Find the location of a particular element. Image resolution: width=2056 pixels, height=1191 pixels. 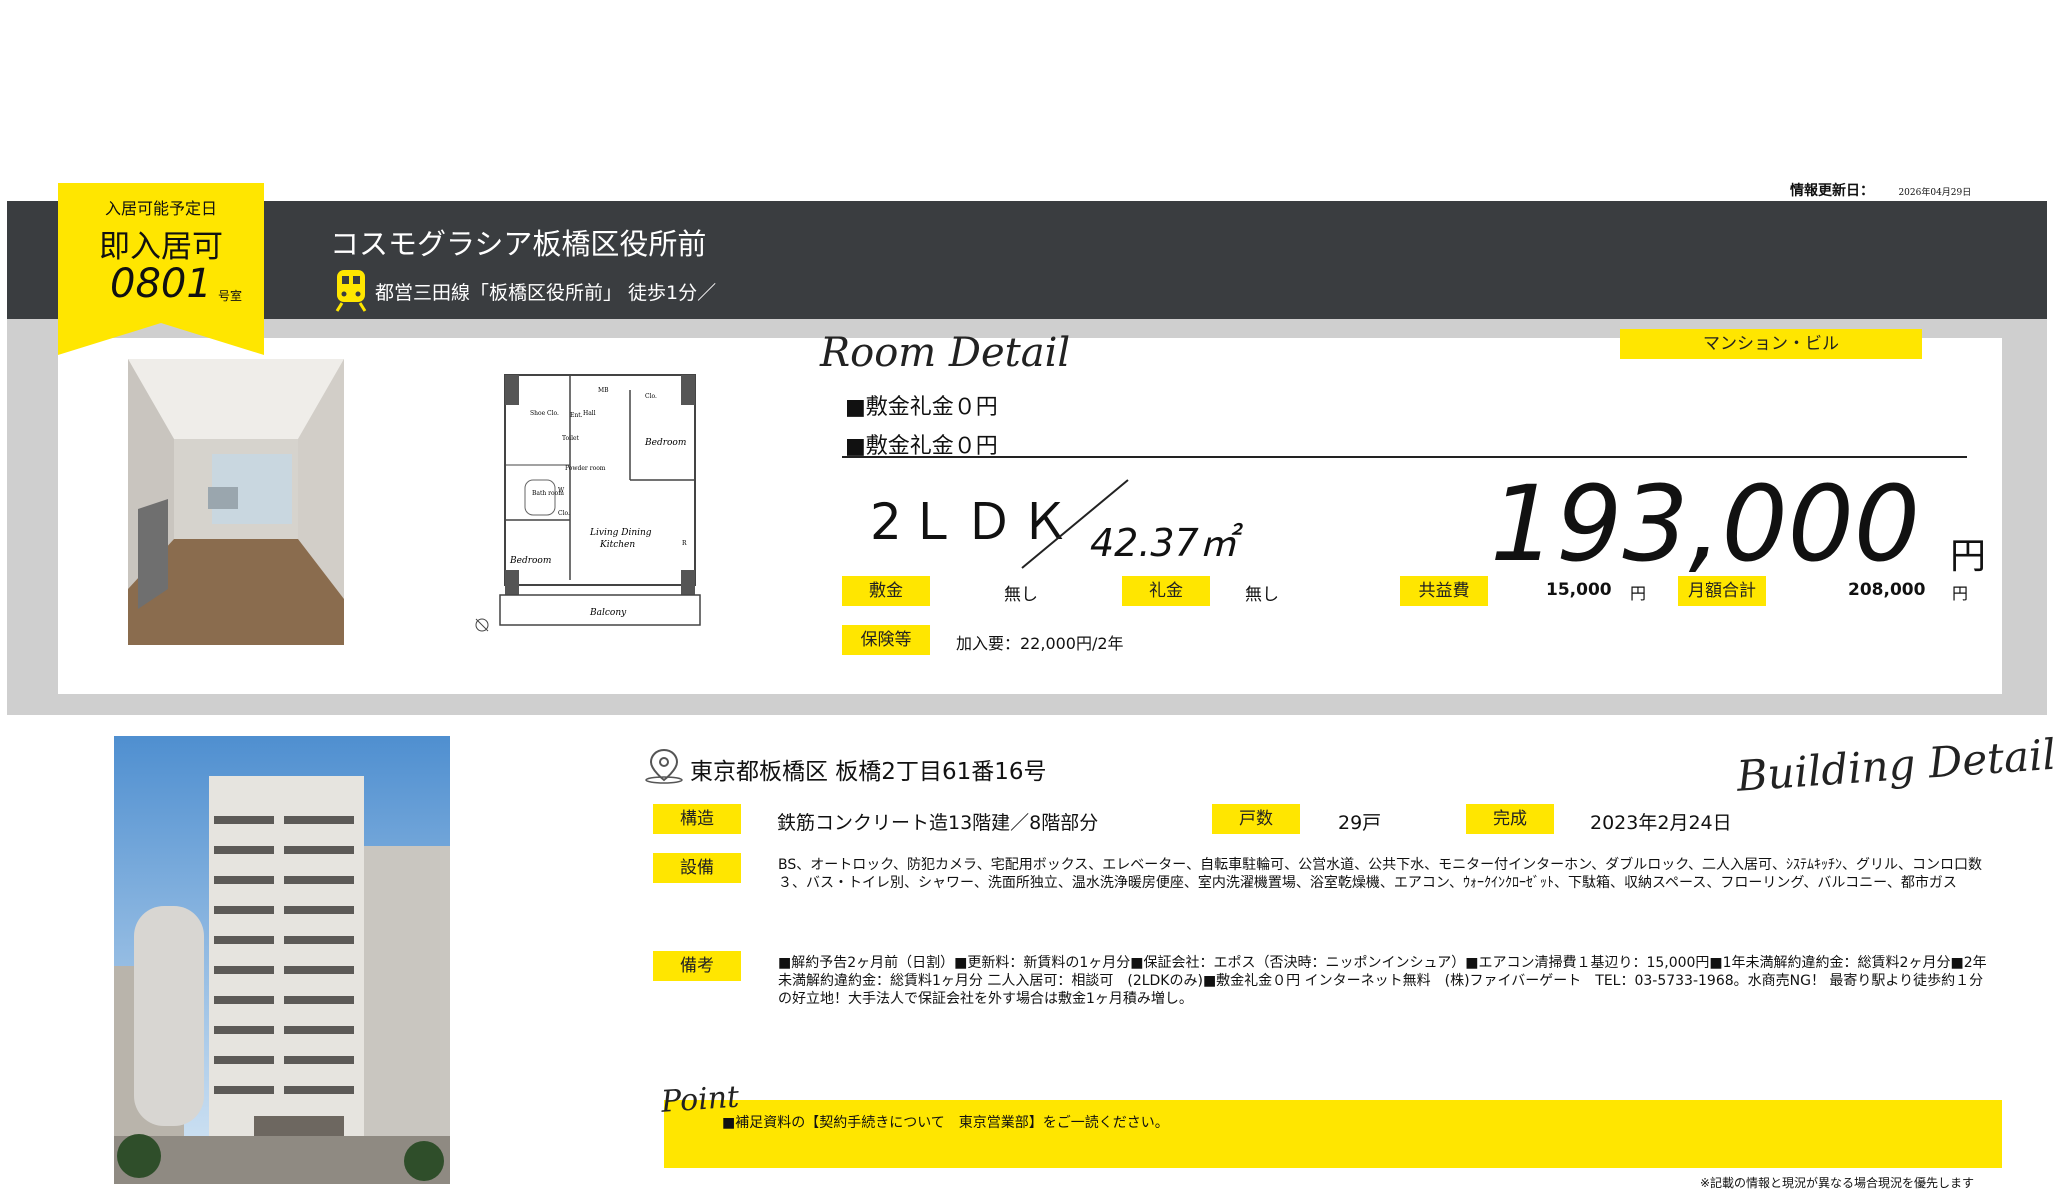

svg-text: Kitchen is located at coordinates (617, 545).